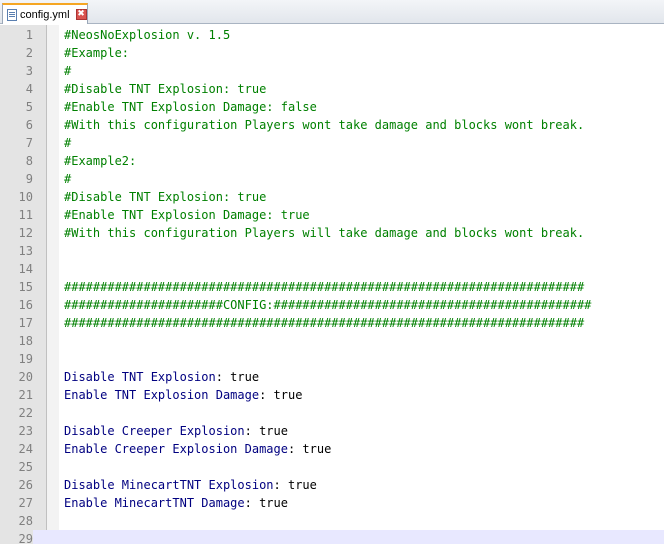  Describe the element at coordinates (332, 179) in the screenshot. I see `code-line: 9 #` at that location.